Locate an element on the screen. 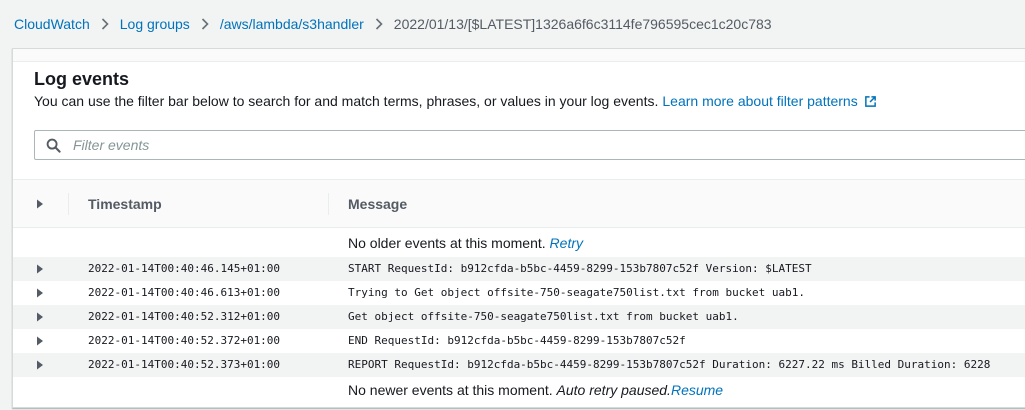 This screenshot has width=1025, height=410. event-timestamp: 2022-01-14T00:40:52.373+01:00 is located at coordinates (184, 364).